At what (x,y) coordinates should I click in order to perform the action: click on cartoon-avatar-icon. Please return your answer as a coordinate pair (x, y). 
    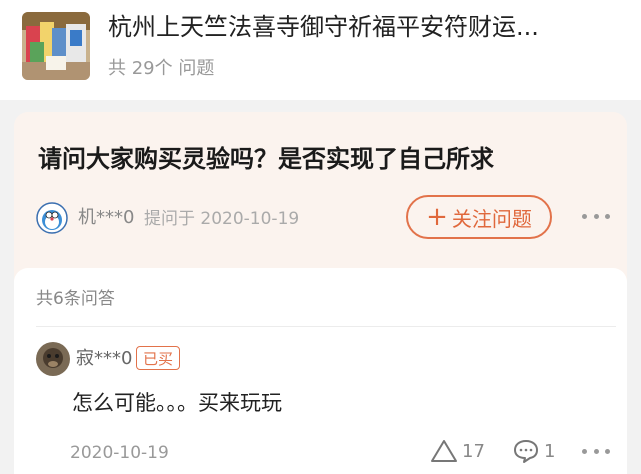
    Looking at the image, I should click on (52, 218).